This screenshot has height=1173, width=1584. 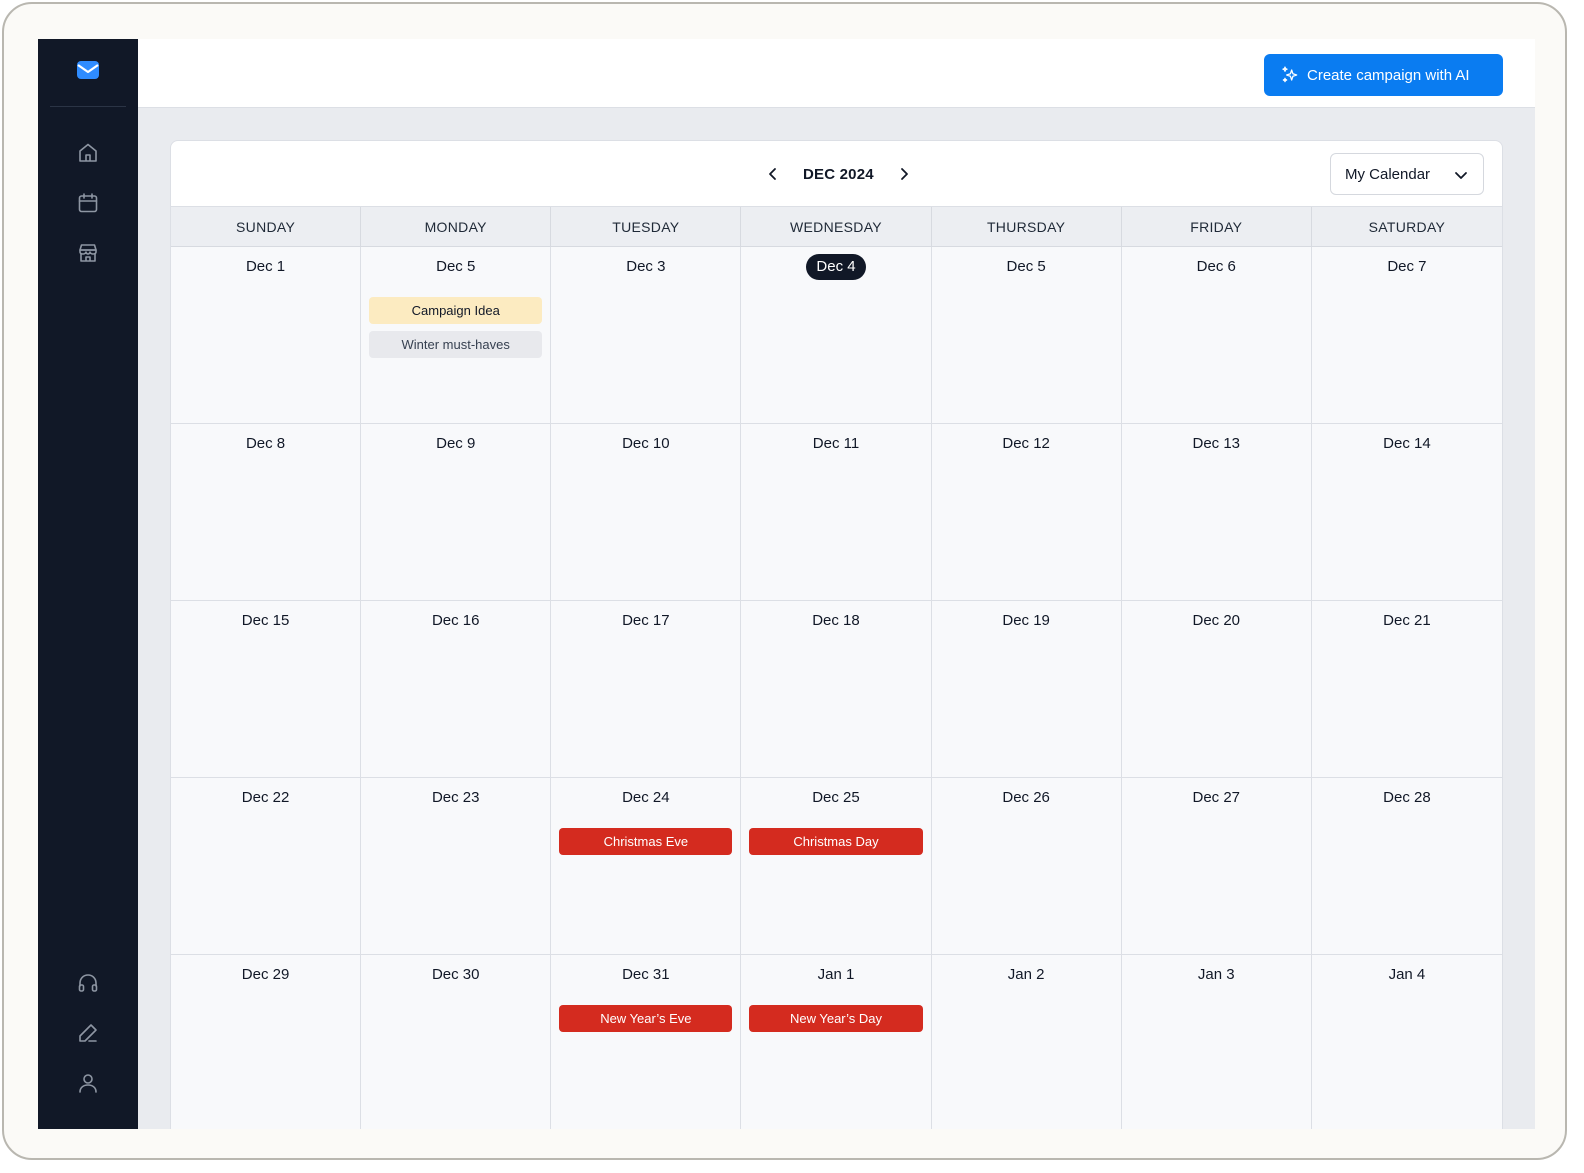 What do you see at coordinates (88, 253) in the screenshot?
I see `store-icon` at bounding box center [88, 253].